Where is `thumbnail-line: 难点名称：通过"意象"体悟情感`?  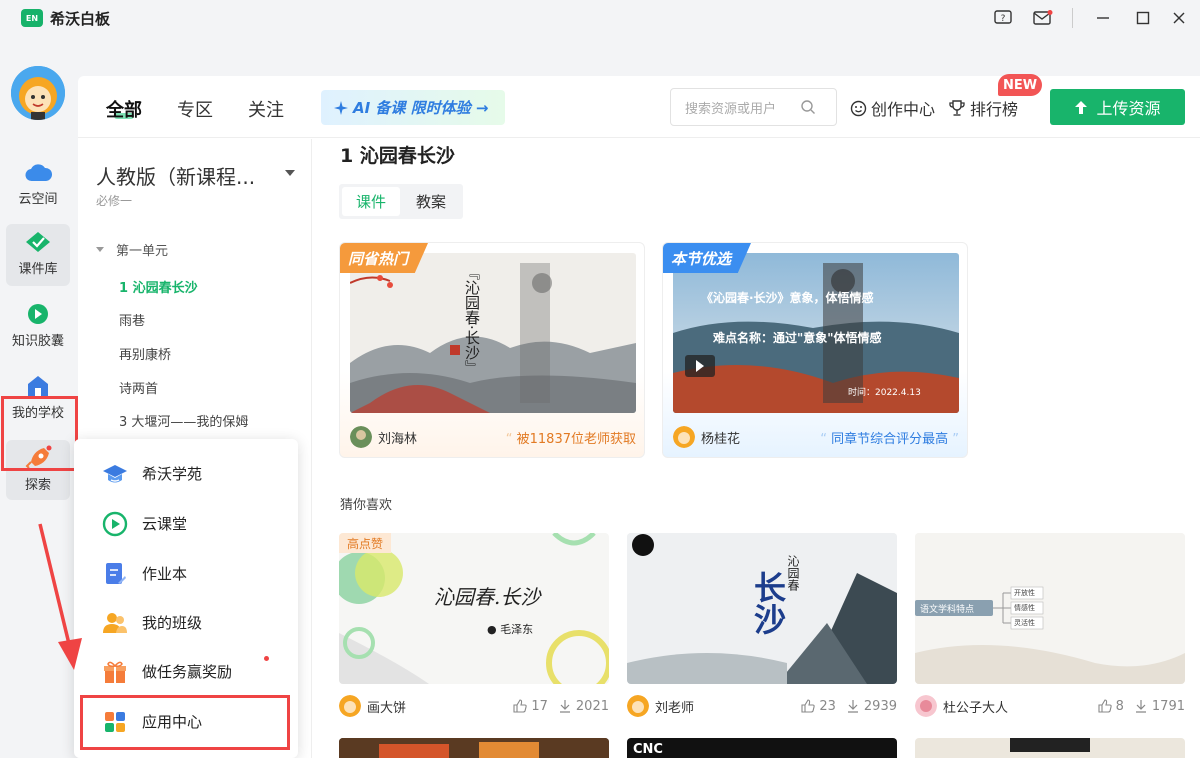 thumbnail-line: 难点名称：通过"意象"体悟情感 is located at coordinates (797, 338).